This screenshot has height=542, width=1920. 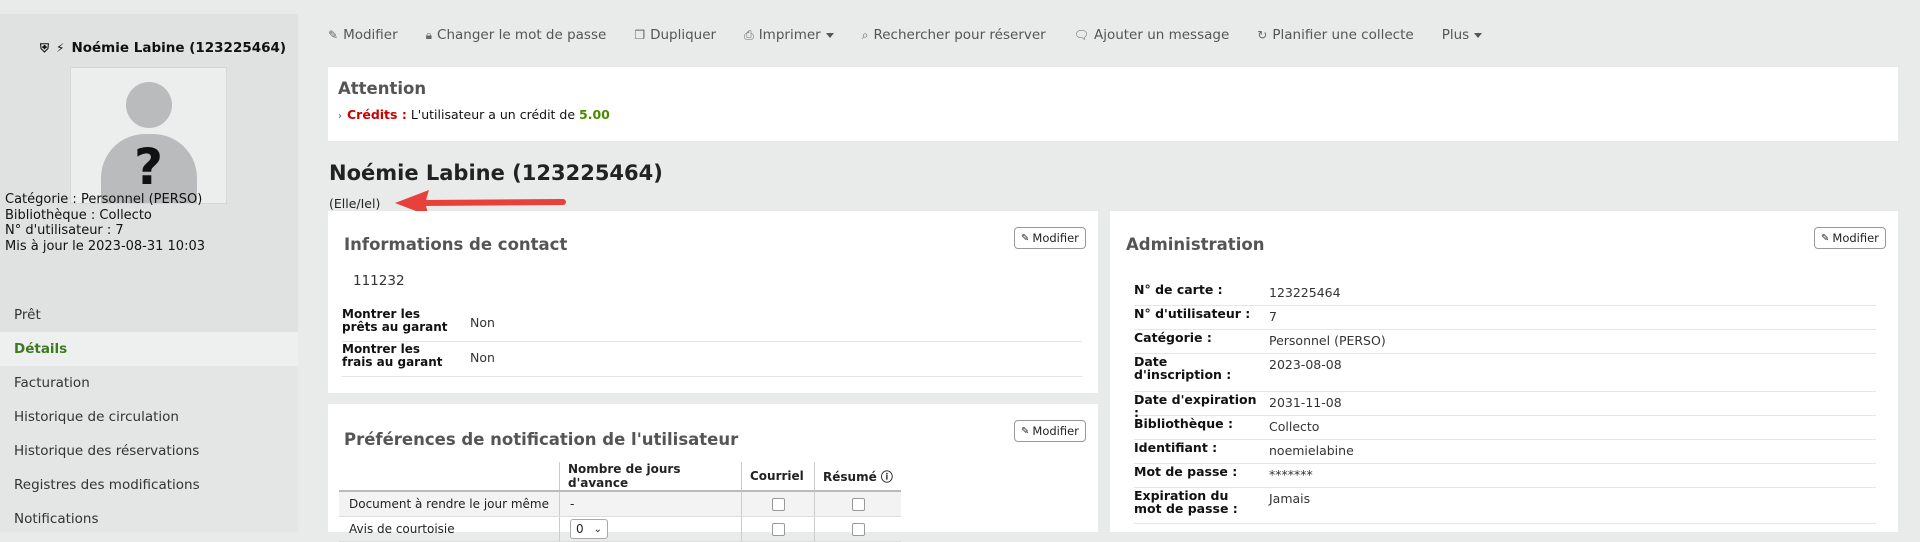 I want to click on credit-value: 5.00, so click(x=594, y=114).